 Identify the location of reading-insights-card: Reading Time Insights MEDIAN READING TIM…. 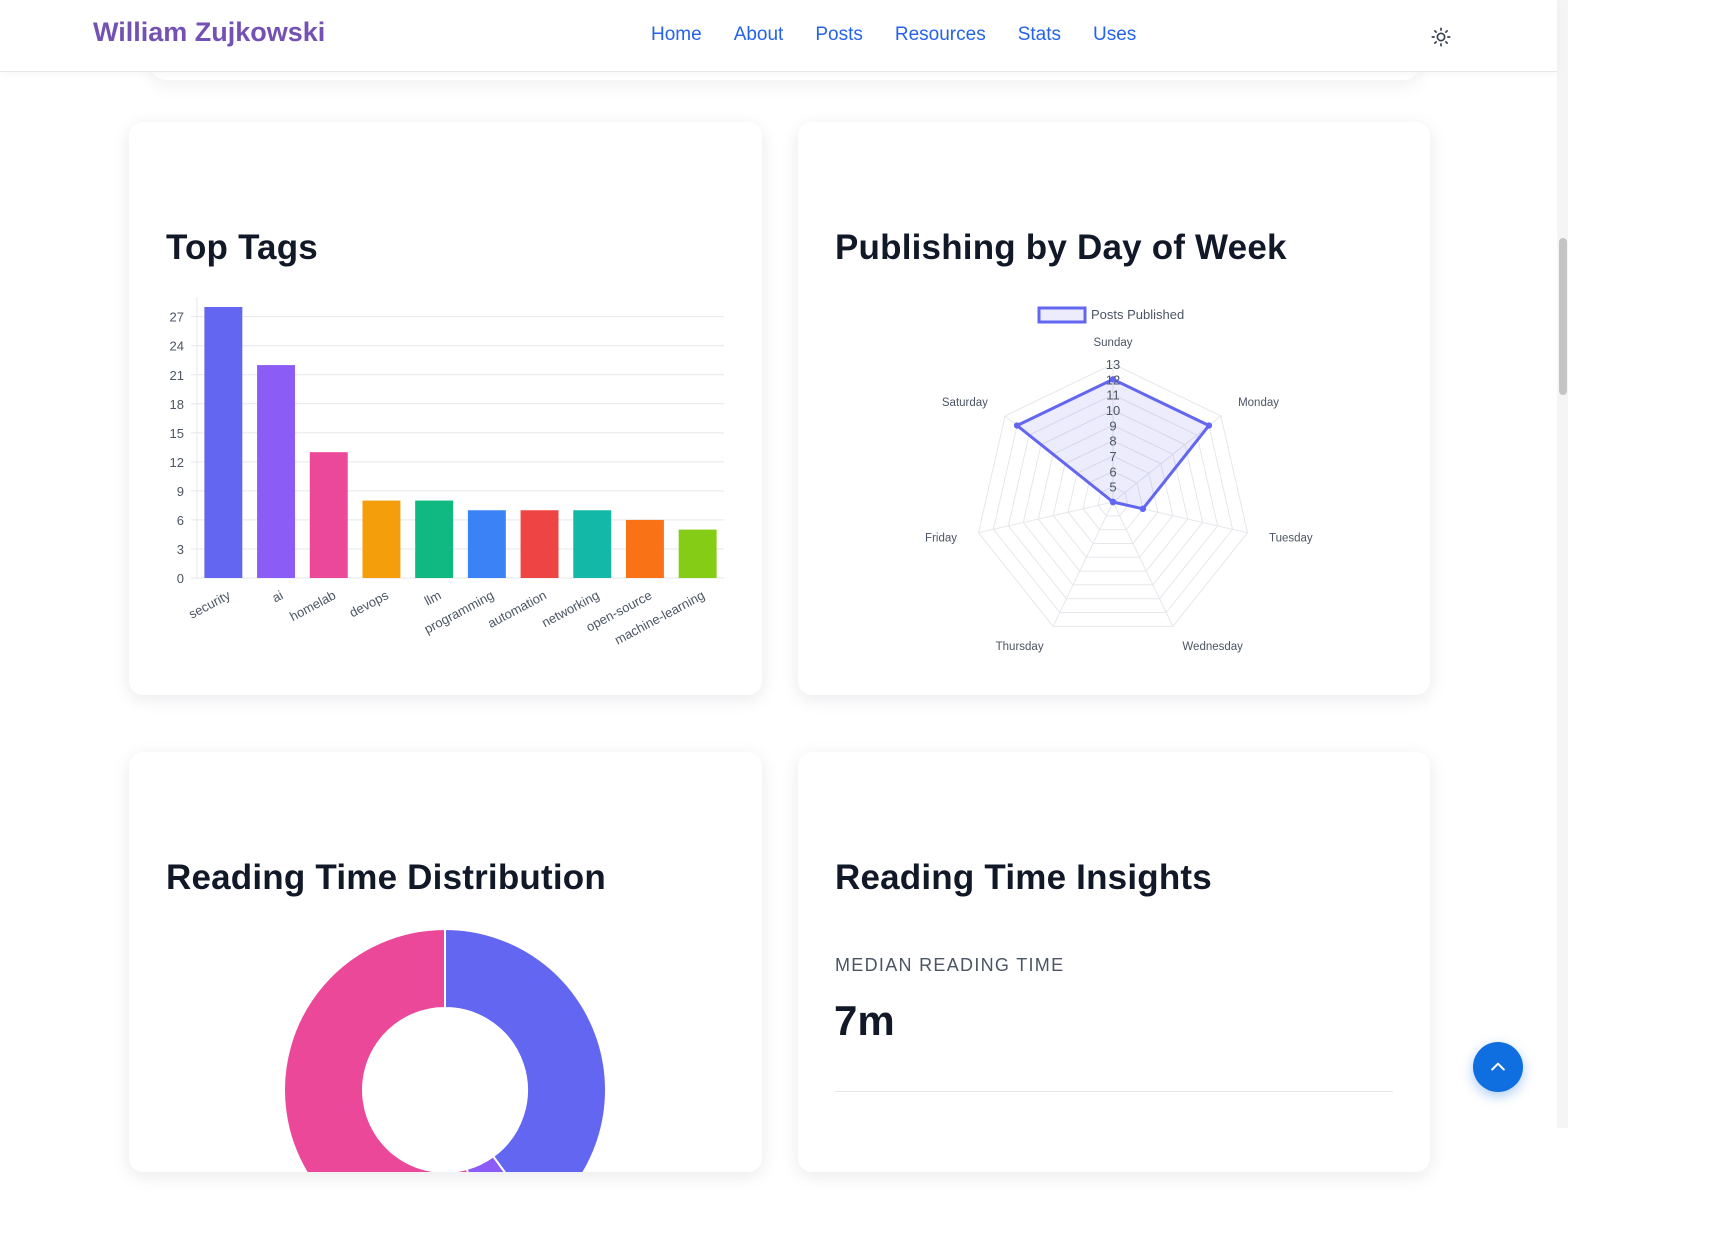
(1114, 962).